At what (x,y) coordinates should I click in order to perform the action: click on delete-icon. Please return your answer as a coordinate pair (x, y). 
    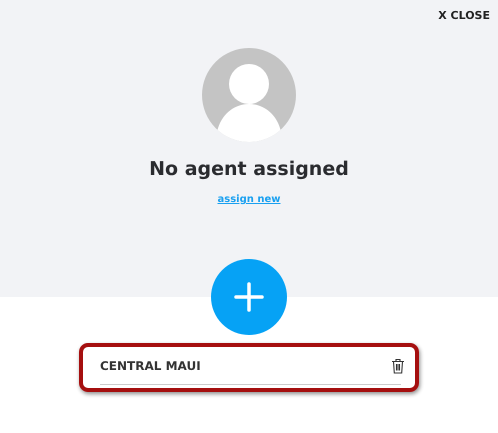
    Looking at the image, I should click on (398, 366).